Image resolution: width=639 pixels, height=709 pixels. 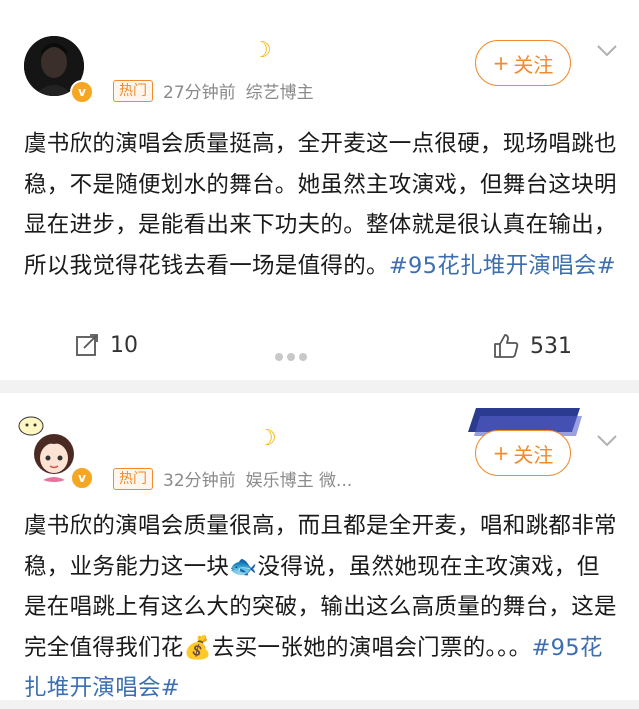 What do you see at coordinates (371, 647) in the screenshot?
I see `post-text: 去买一张她的演唱会门票的。。。` at bounding box center [371, 647].